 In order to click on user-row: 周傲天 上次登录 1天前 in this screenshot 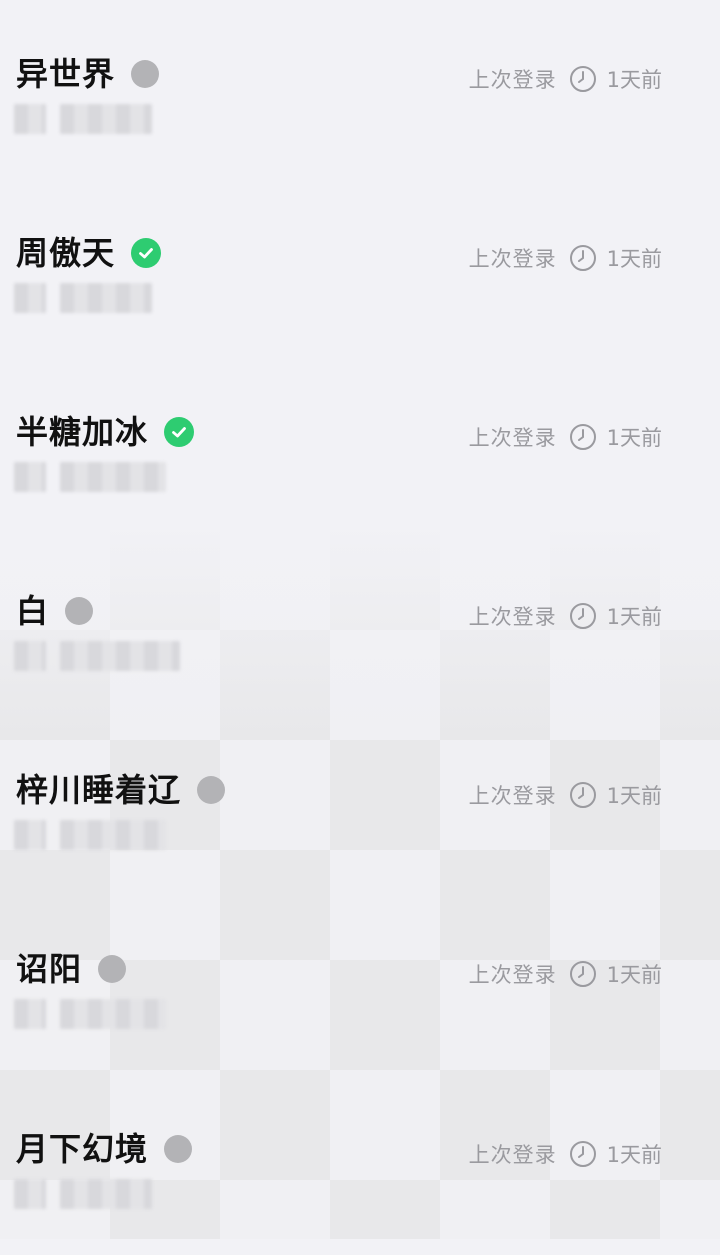, I will do `click(360, 269)`.